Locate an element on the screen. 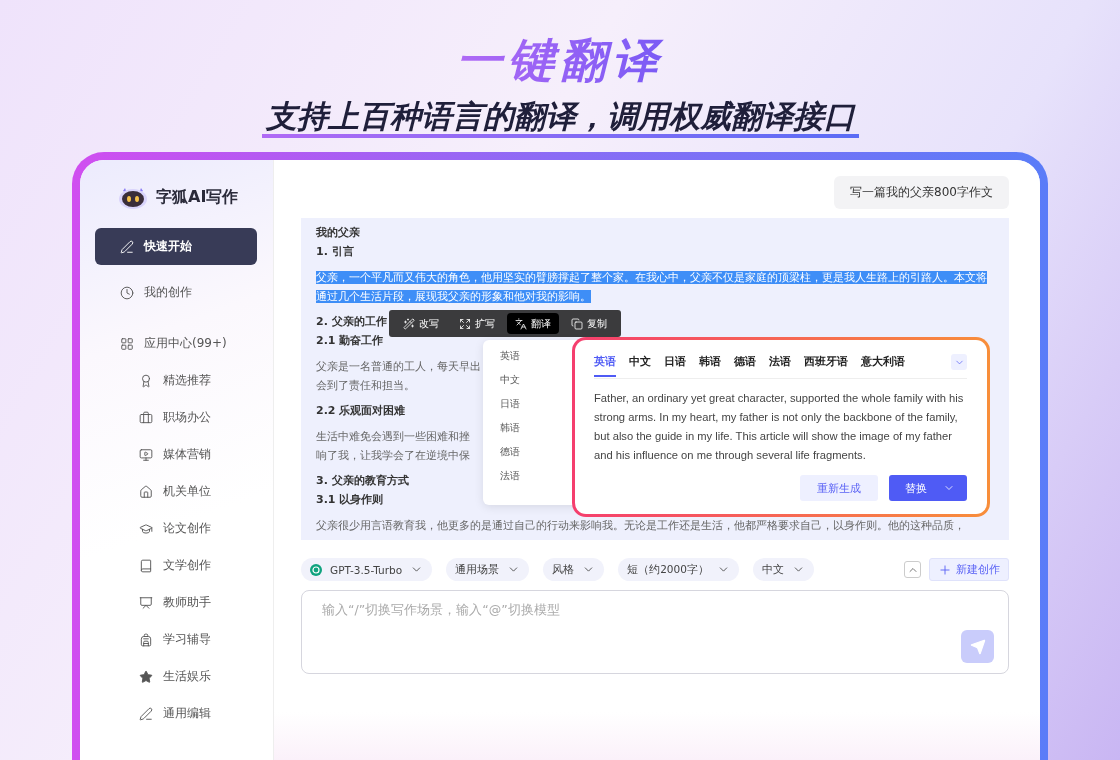  sidebar-item: 论文创作 is located at coordinates (176, 528).